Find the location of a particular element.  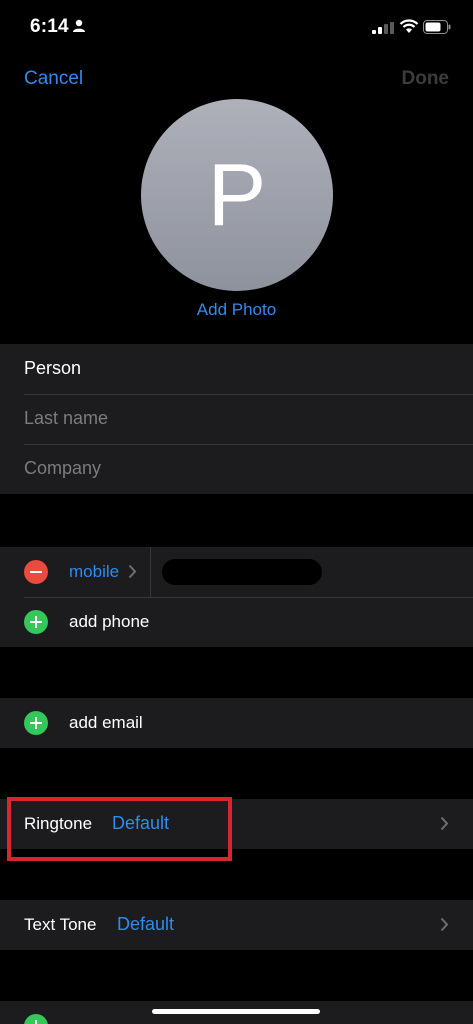

text-tone-value: Default is located at coordinates (146, 924).